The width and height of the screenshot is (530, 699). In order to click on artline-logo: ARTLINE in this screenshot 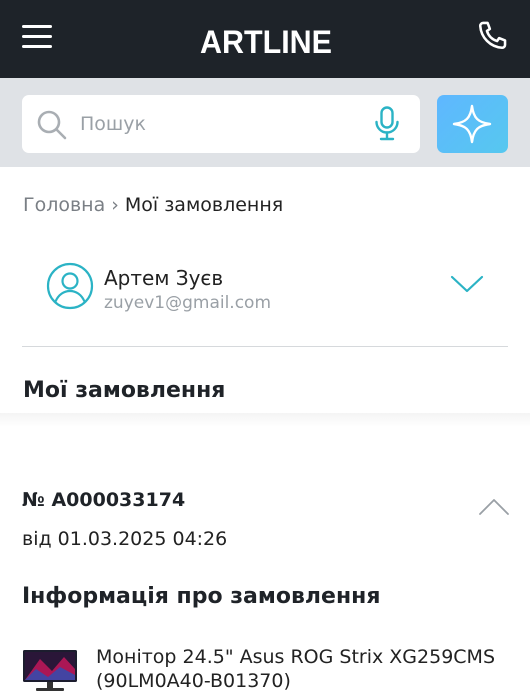, I will do `click(266, 40)`.